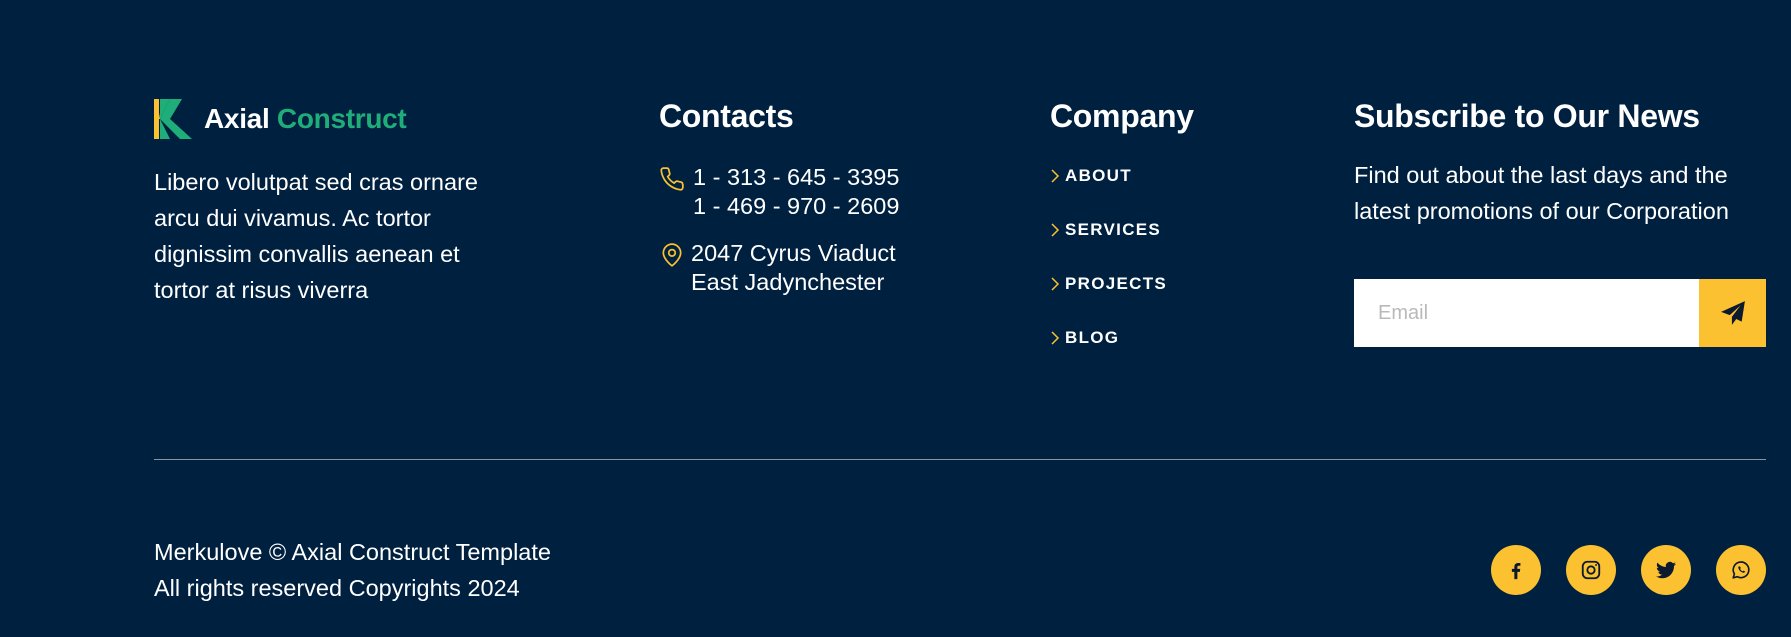 The height and width of the screenshot is (637, 1791). I want to click on twitter-icon, so click(1666, 570).